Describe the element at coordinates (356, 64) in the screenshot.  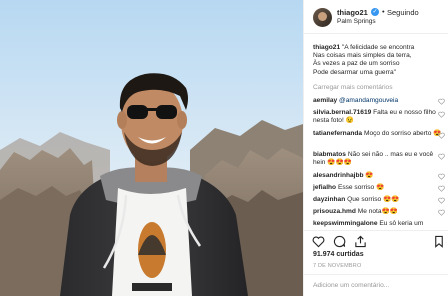
I see `caption-line: Às vezes a paz de um sorriso` at that location.